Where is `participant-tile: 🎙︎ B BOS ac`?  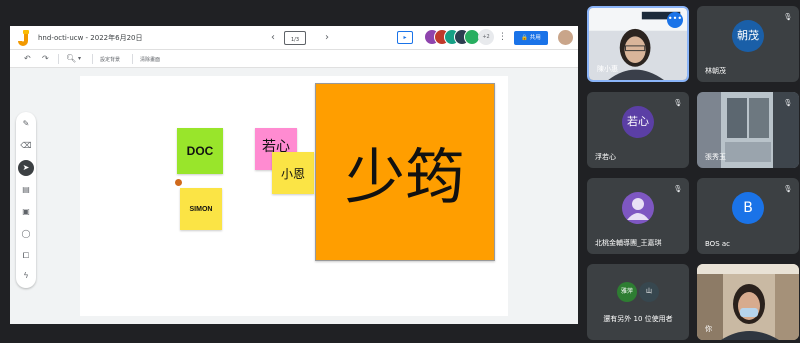 participant-tile: 🎙︎ B BOS ac is located at coordinates (748, 216).